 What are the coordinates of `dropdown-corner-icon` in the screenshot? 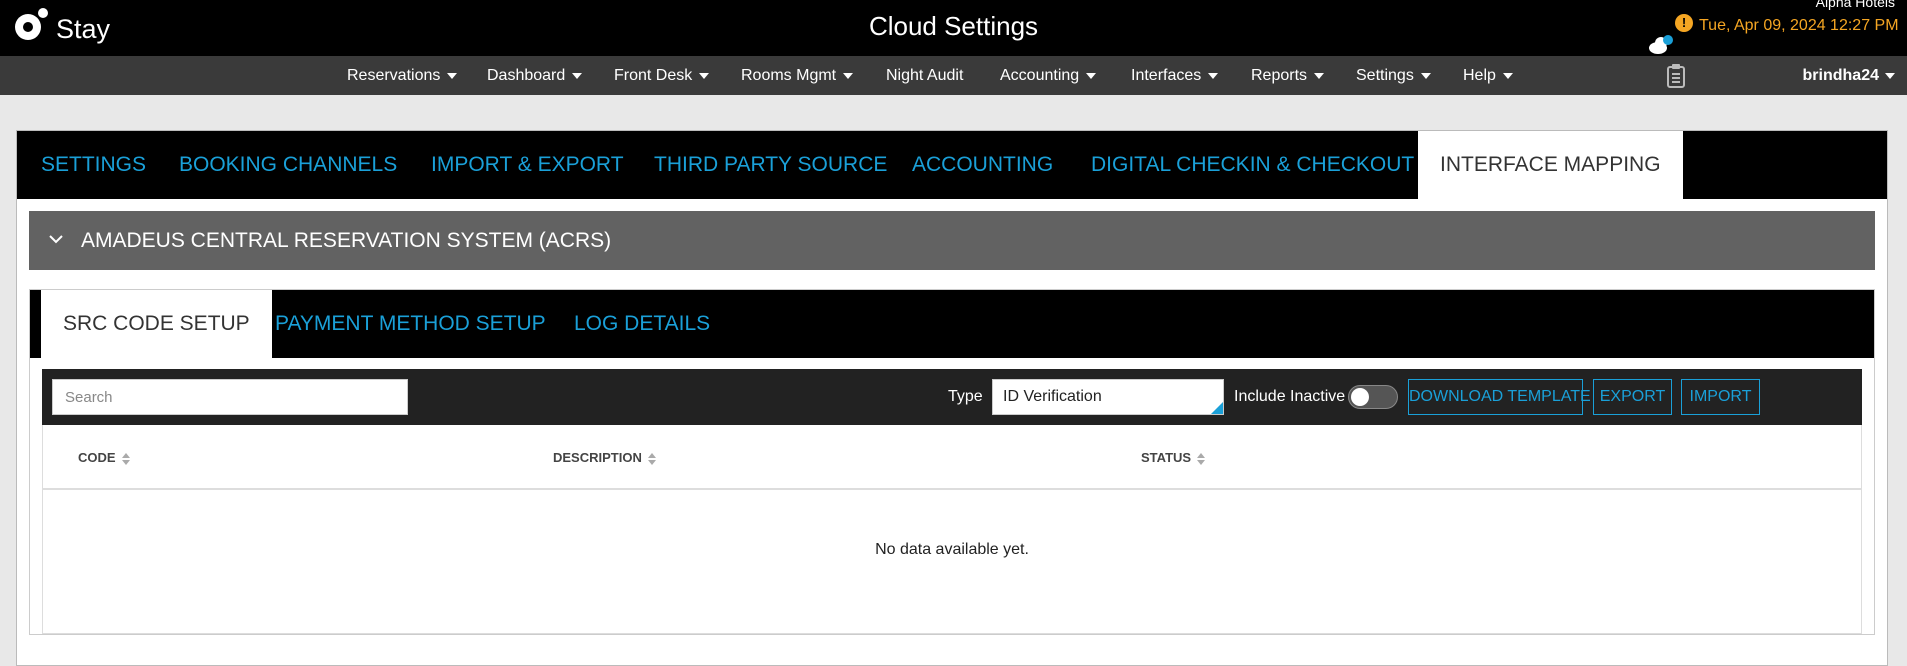 It's located at (1217, 408).